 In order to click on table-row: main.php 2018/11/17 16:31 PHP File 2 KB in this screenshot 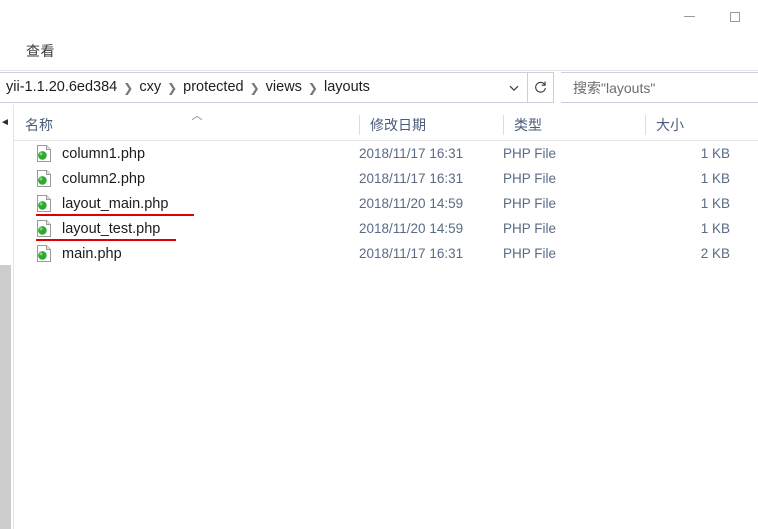, I will do `click(386, 253)`.